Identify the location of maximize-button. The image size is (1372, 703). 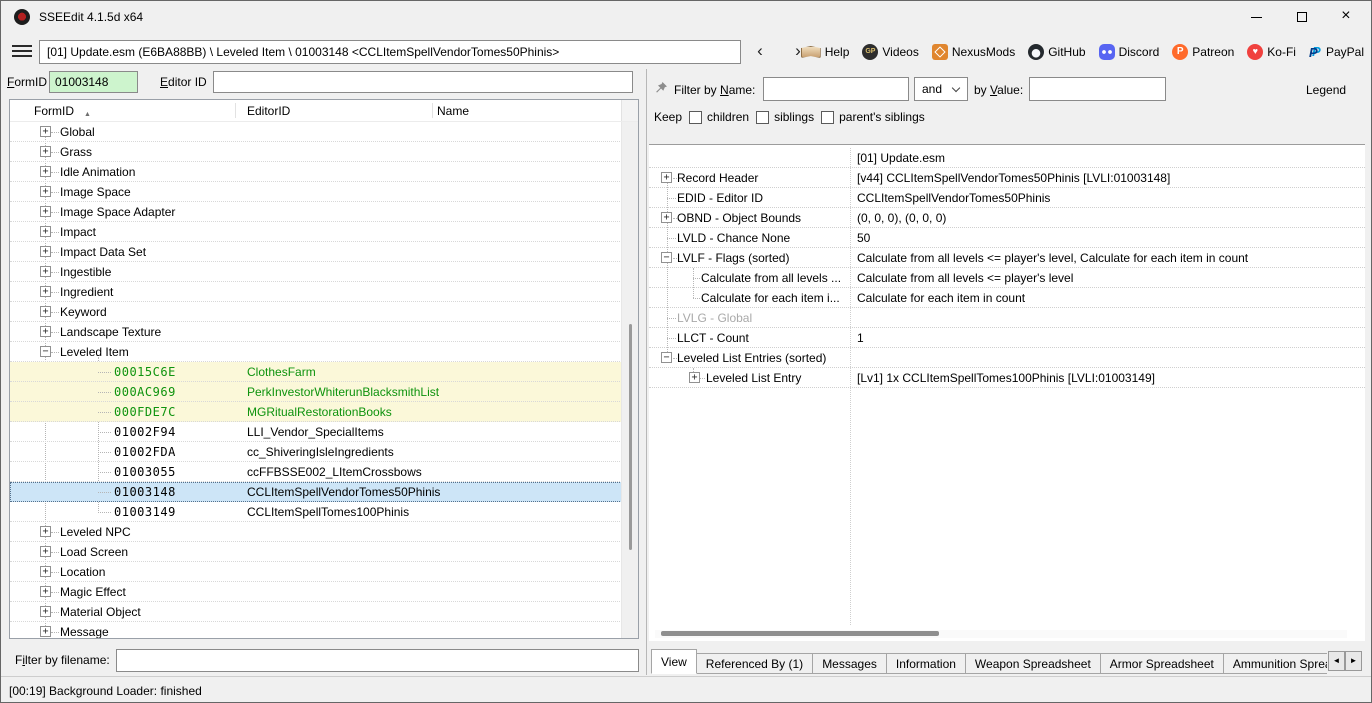
(1302, 17).